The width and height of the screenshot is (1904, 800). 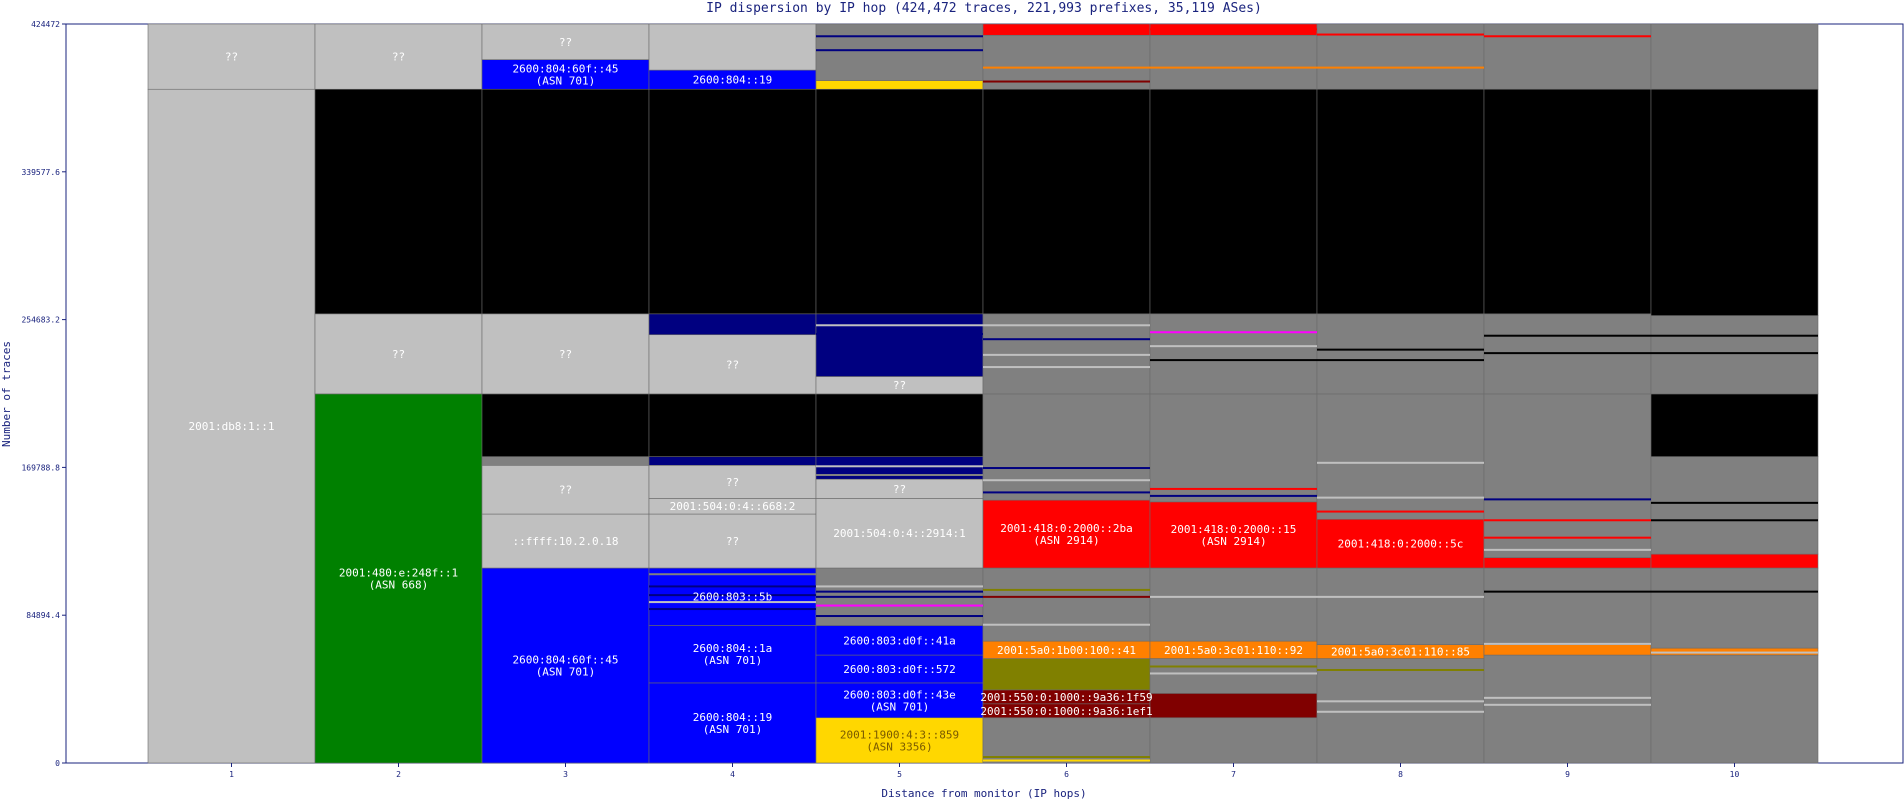 I want to click on x-tick-label: 2, so click(x=398, y=774).